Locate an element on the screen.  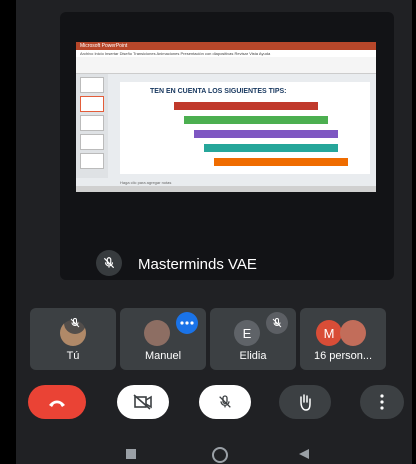
notes-placeholder: Haga clic para agregar notas is located at coordinates (146, 182).